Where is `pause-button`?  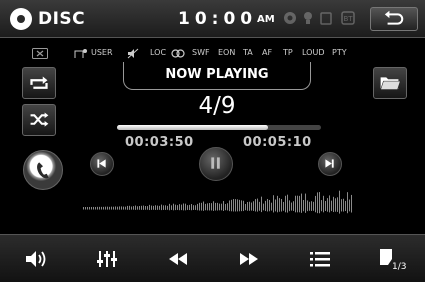 pause-button is located at coordinates (216, 164).